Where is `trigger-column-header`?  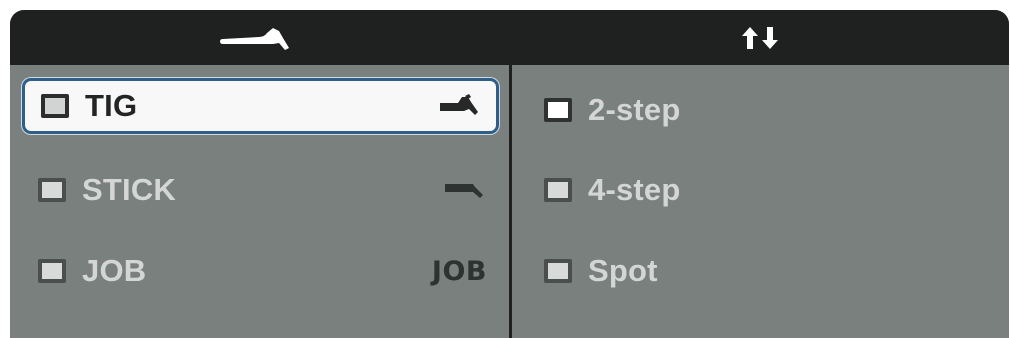
trigger-column-header is located at coordinates (760, 37).